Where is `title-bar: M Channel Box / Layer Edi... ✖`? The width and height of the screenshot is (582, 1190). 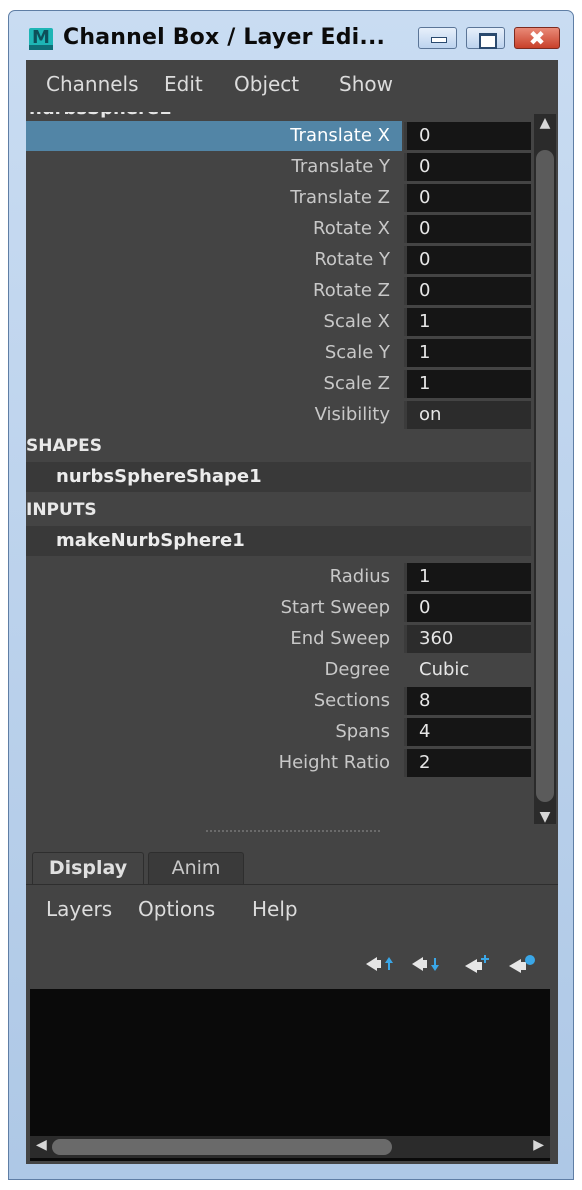
title-bar: M Channel Box / Layer Edi... ✖ is located at coordinates (291, 36).